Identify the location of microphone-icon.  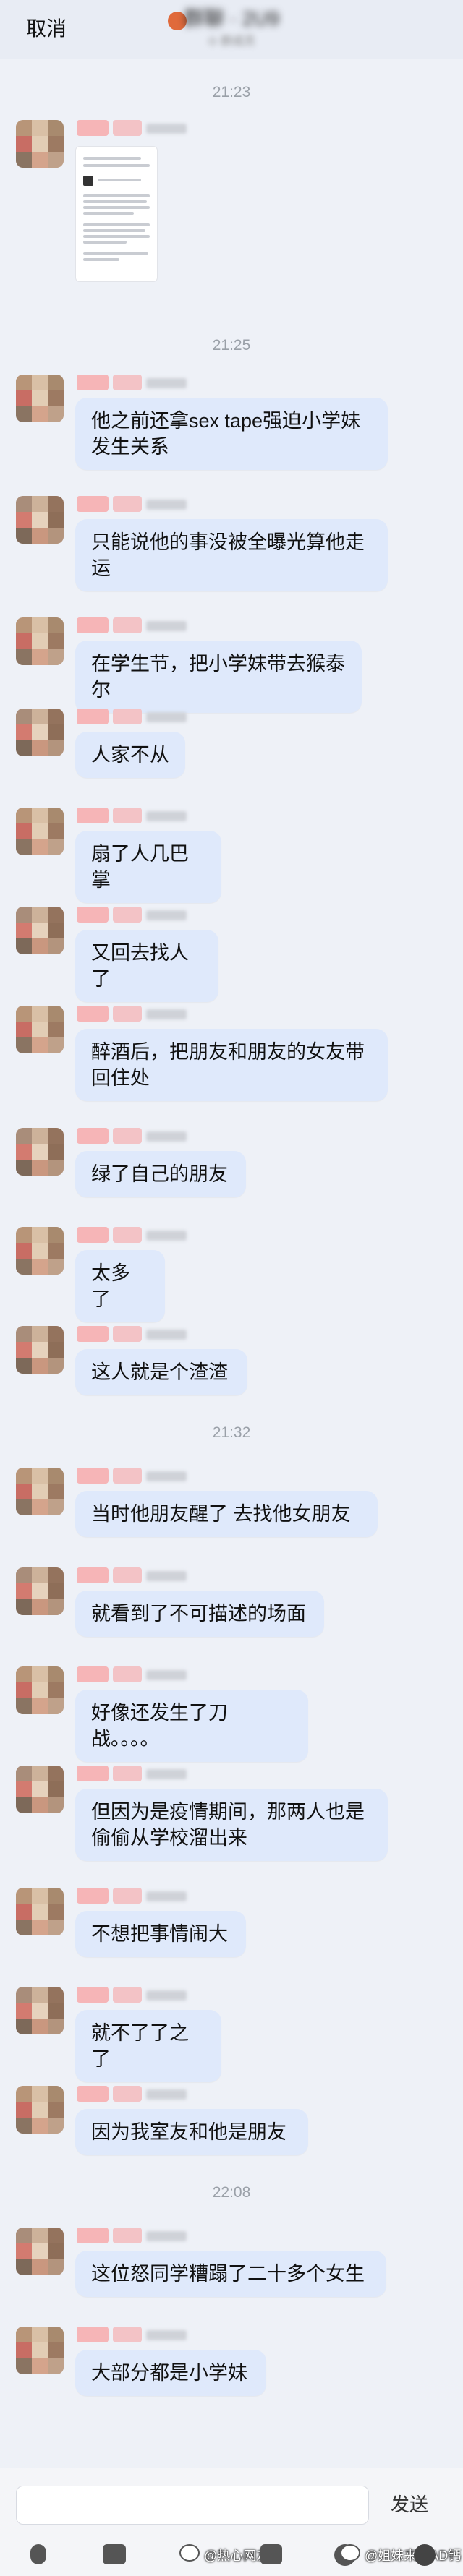
(38, 2554).